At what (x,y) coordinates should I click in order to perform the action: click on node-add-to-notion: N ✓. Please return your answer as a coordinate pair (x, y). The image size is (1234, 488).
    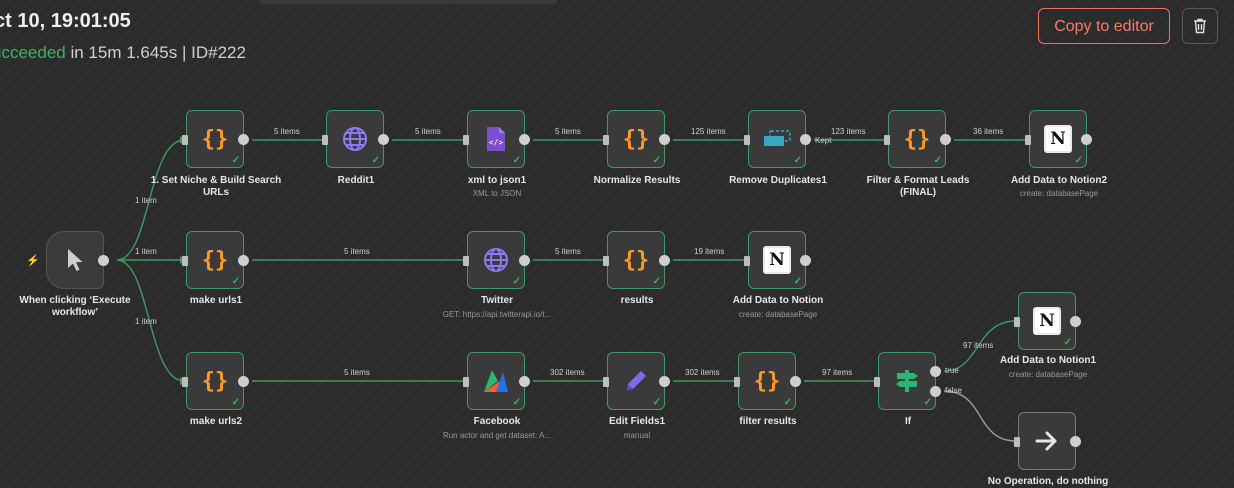
    Looking at the image, I should click on (777, 260).